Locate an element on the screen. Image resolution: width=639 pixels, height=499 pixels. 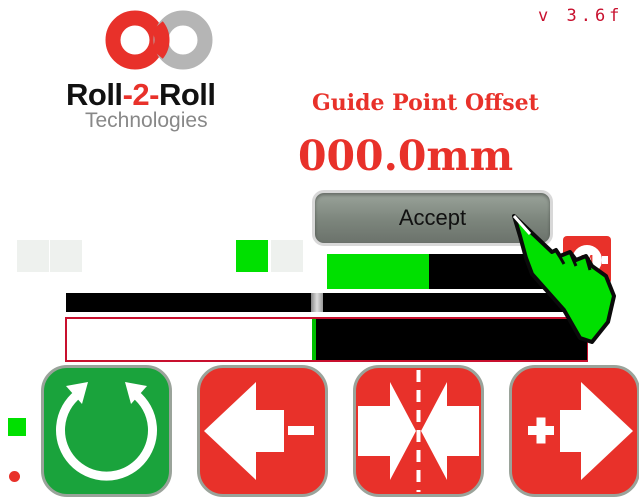
status-indicator-dot is located at coordinates (14, 476).